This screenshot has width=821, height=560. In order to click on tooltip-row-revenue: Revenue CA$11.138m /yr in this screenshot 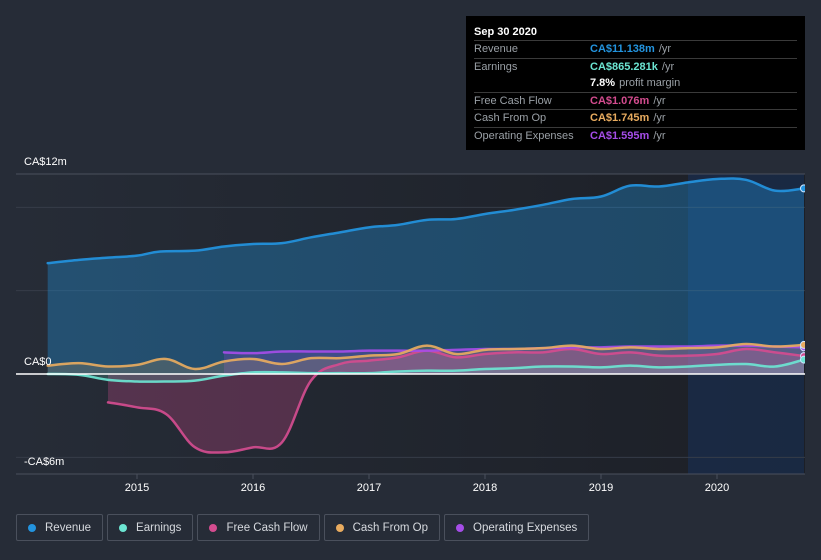, I will do `click(635, 50)`.